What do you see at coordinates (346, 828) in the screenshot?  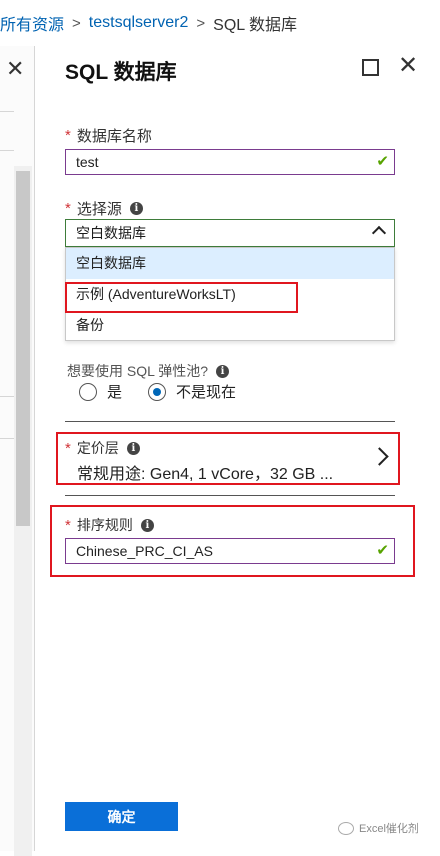 I see `wechat-icon` at bounding box center [346, 828].